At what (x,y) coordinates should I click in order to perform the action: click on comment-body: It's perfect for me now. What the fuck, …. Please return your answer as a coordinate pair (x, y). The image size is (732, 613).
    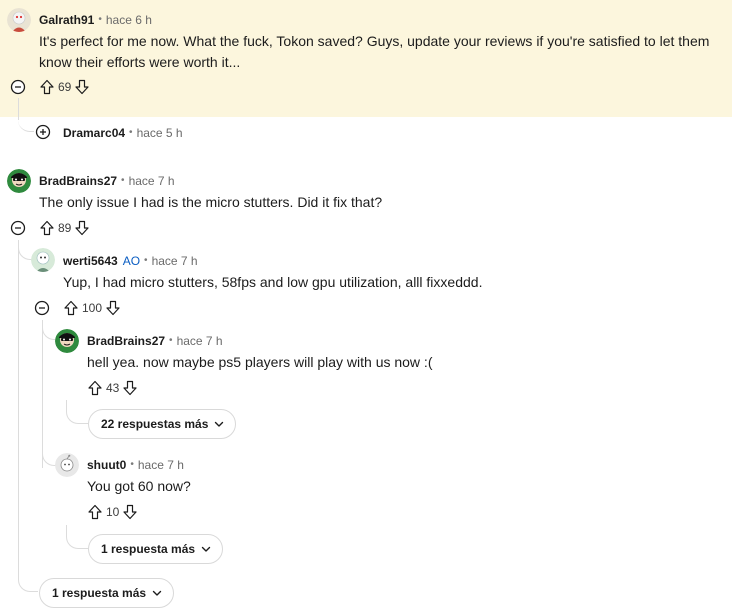
    Looking at the image, I should click on (374, 51).